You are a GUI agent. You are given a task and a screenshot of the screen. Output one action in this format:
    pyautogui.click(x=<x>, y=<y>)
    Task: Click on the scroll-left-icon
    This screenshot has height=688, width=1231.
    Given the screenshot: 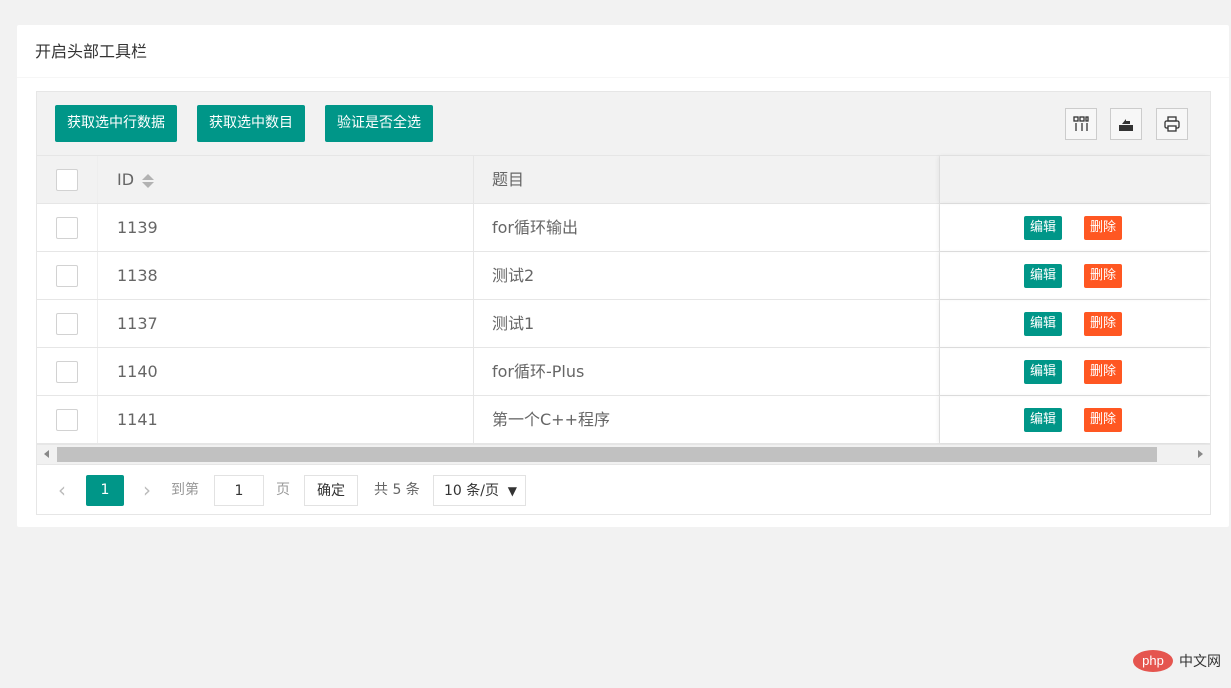 What is the action you would take?
    pyautogui.click(x=46, y=454)
    